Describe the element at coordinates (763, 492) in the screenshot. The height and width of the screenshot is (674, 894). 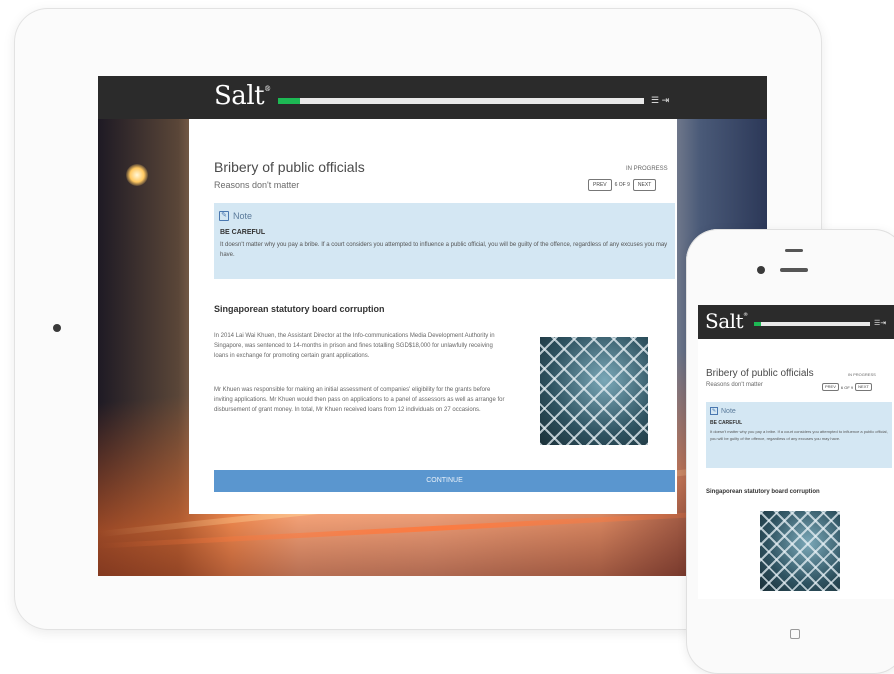
I see `mobile-case-title: Singaporean statutory board corruption` at that location.